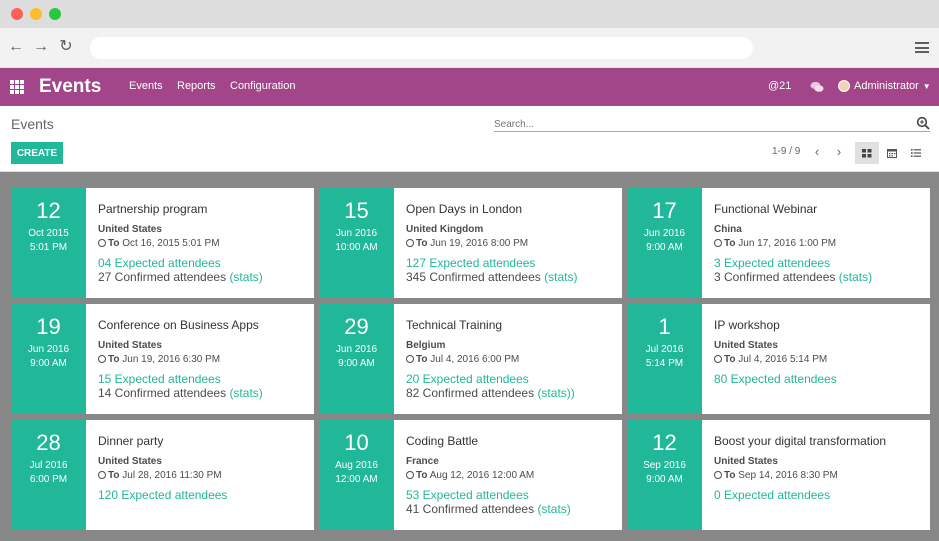 This screenshot has height=541, width=939. What do you see at coordinates (180, 325) in the screenshot?
I see `event-name: Conference on Business Apps` at bounding box center [180, 325].